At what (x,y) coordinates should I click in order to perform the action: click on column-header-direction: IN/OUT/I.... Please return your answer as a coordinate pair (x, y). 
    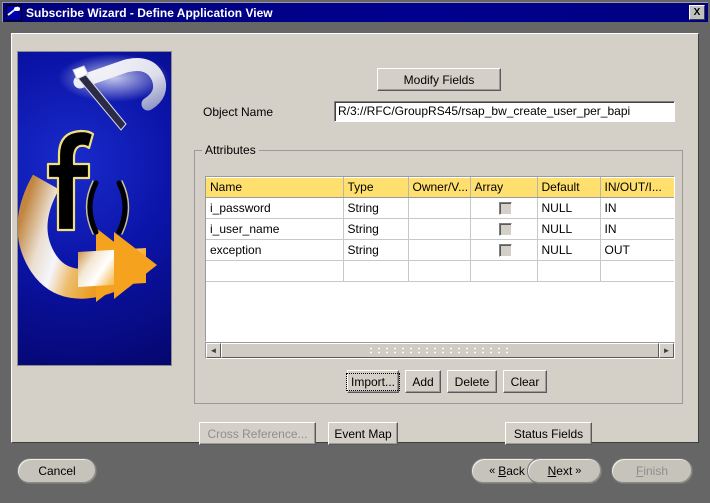
    Looking at the image, I should click on (637, 187).